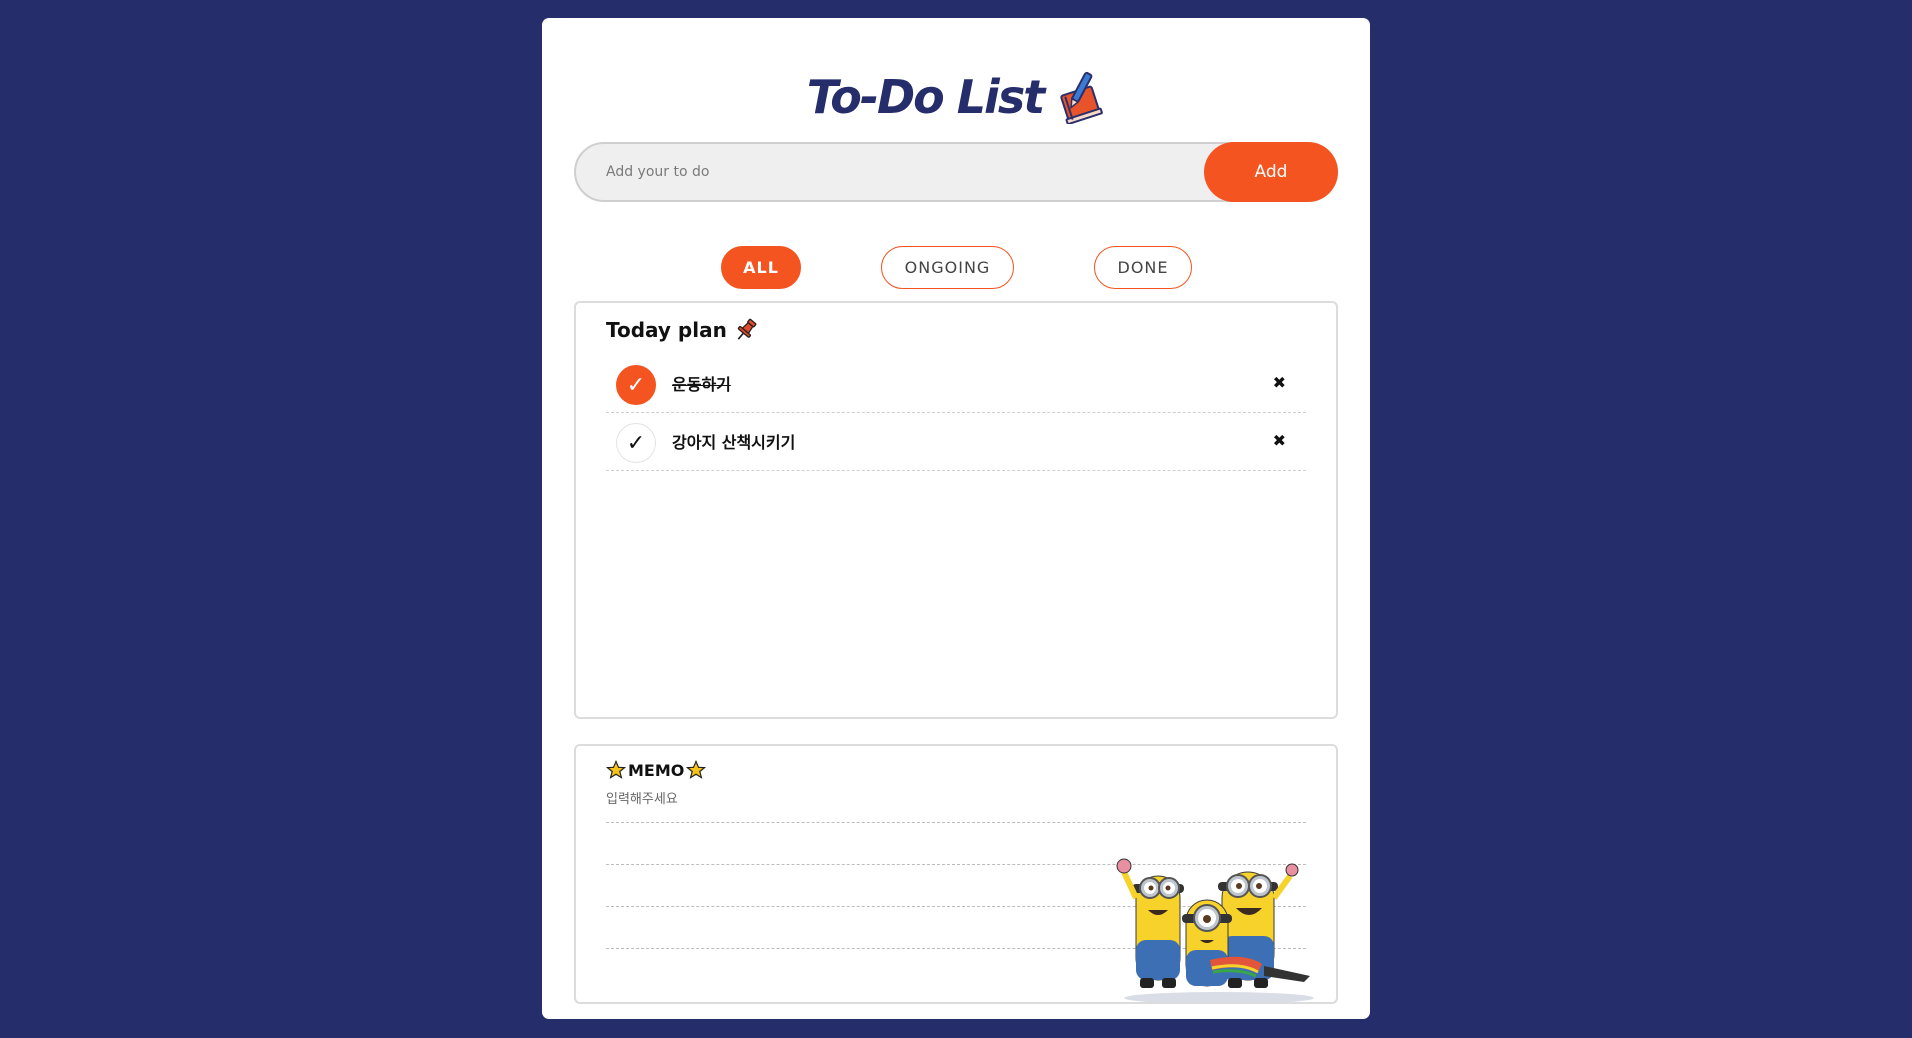 The width and height of the screenshot is (1912, 1038). What do you see at coordinates (747, 329) in the screenshot?
I see `pushpin-icon` at bounding box center [747, 329].